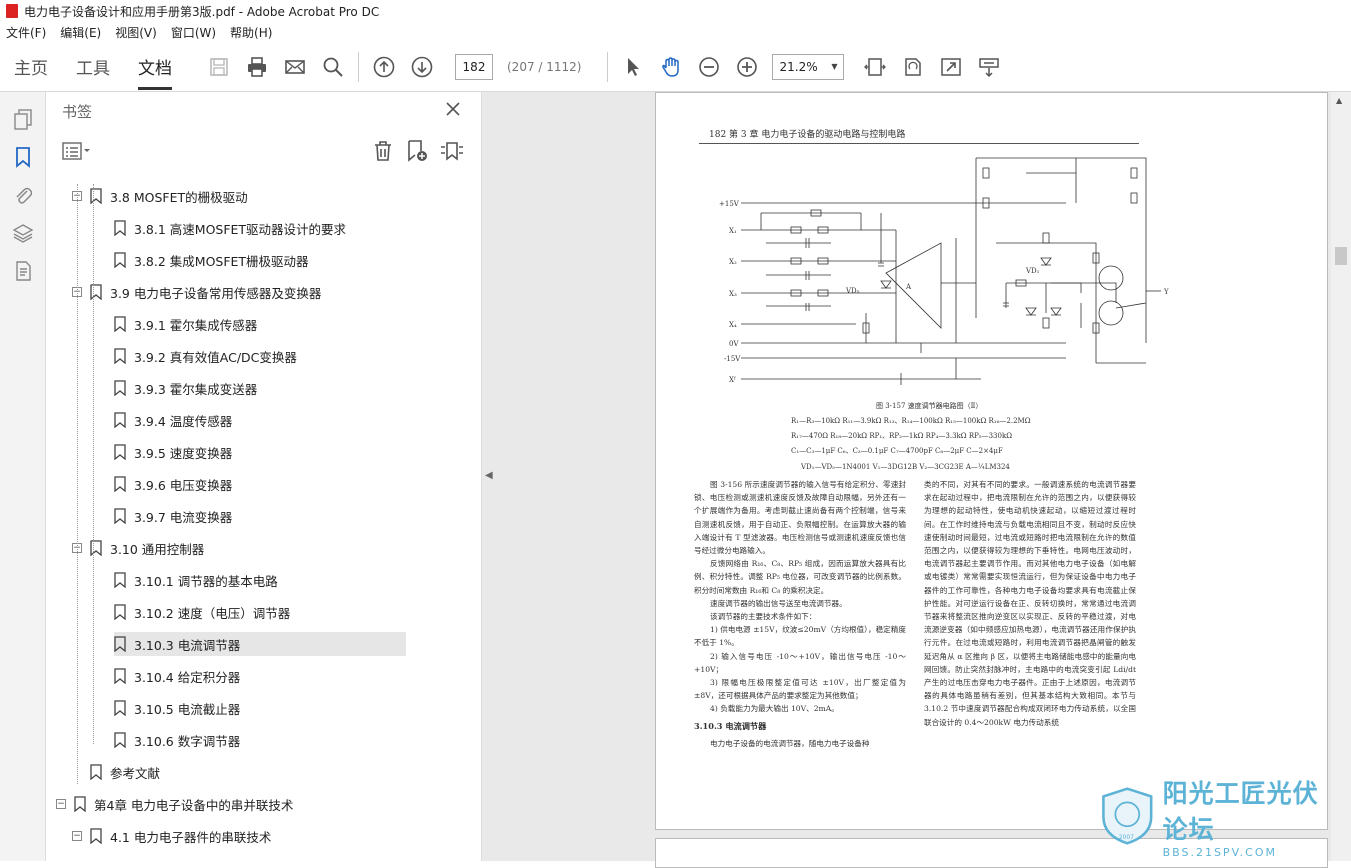 The height and width of the screenshot is (868, 1351). What do you see at coordinates (733, 231) in the screenshot?
I see `circuit-label: X₁` at bounding box center [733, 231].